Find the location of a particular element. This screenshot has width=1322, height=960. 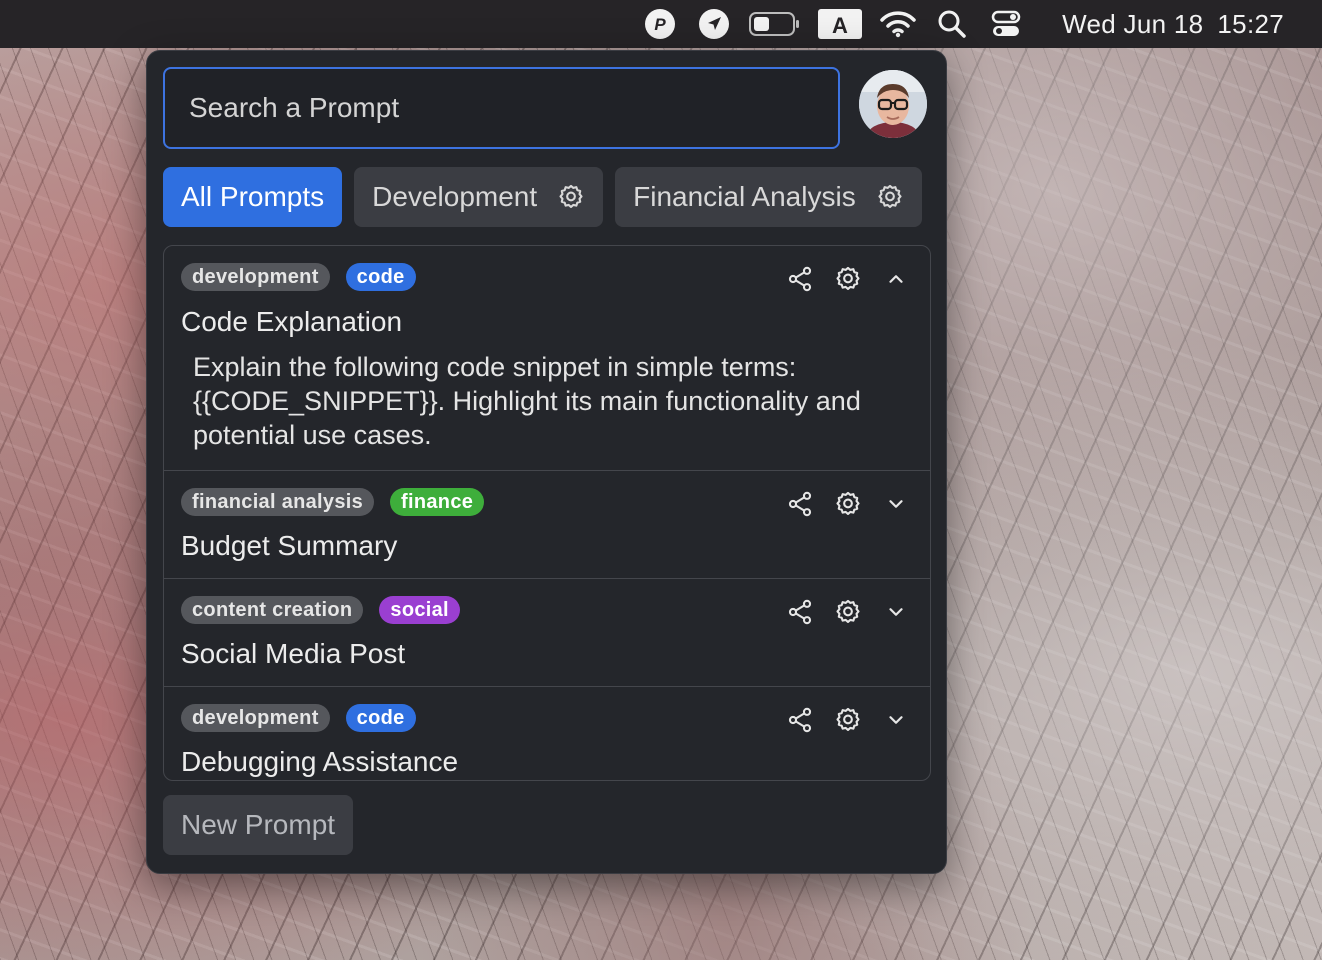

prompt-title: Debugging Assistance is located at coordinates (320, 761).